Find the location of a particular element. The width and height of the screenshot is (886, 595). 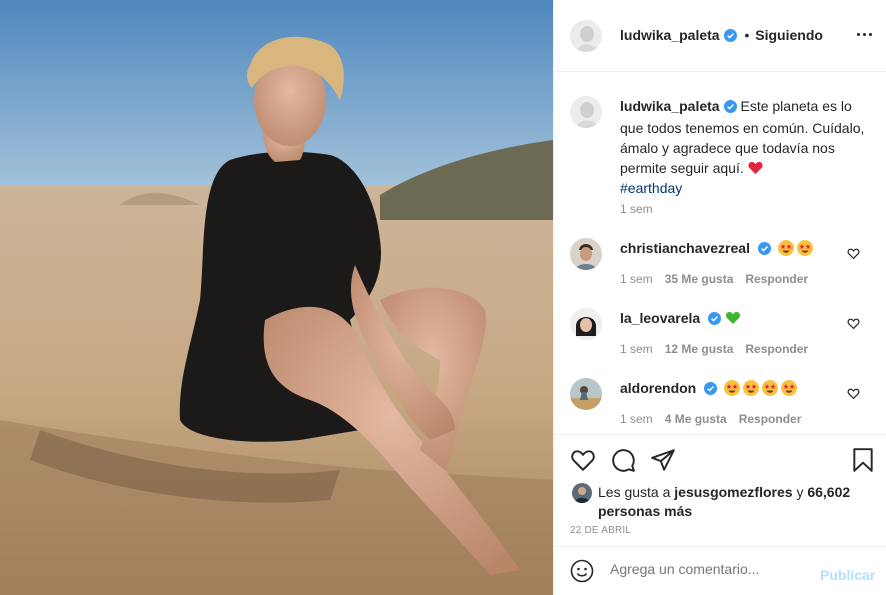

post-header: ludwika_paleta • Siguiendo is located at coordinates (720, 36).